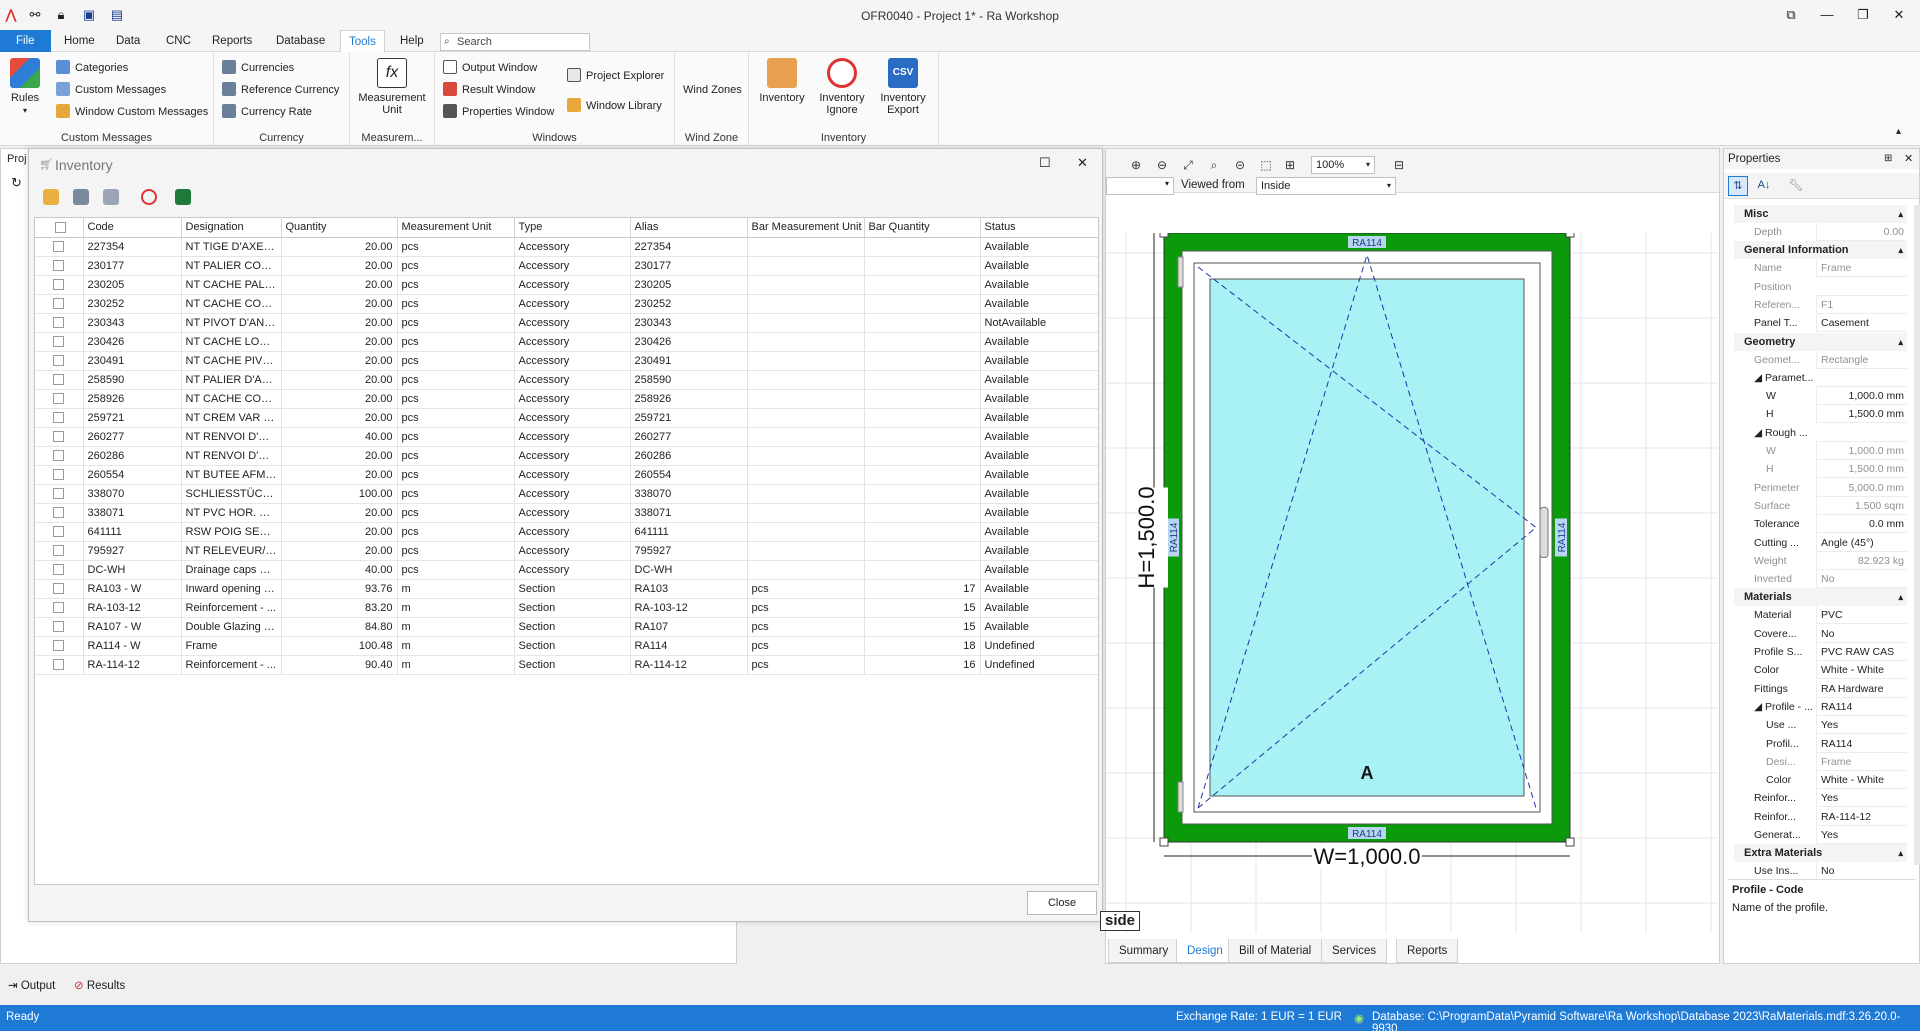  Describe the element at coordinates (132, 112) in the screenshot. I see `window-custom-messages-button: Window Custom Messages` at that location.